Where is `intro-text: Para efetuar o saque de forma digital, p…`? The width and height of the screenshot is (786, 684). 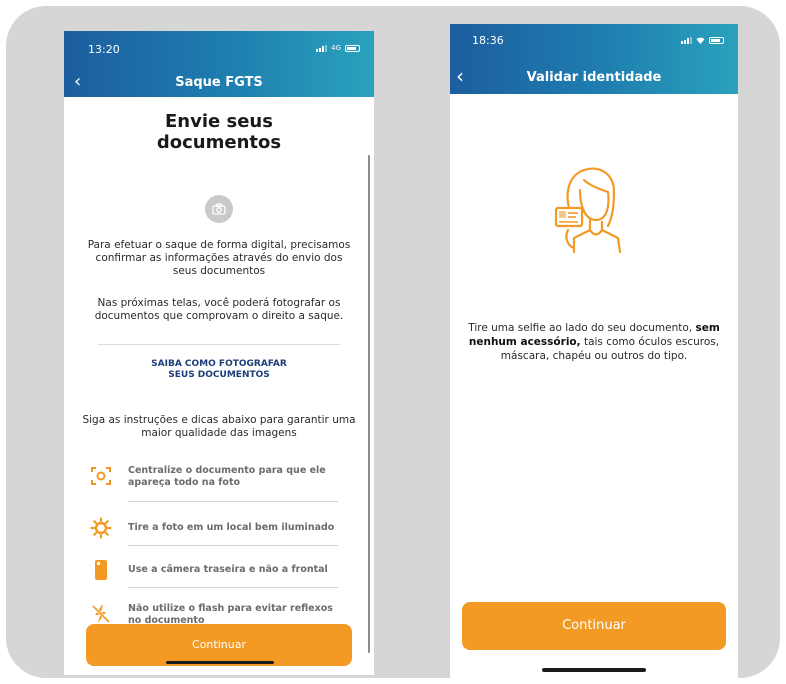 intro-text: Para efetuar o saque de forma digital, p… is located at coordinates (219, 258).